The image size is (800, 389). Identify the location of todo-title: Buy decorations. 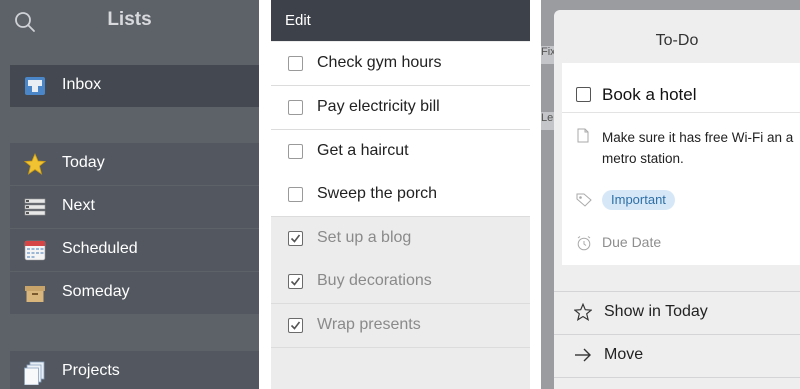
(374, 280).